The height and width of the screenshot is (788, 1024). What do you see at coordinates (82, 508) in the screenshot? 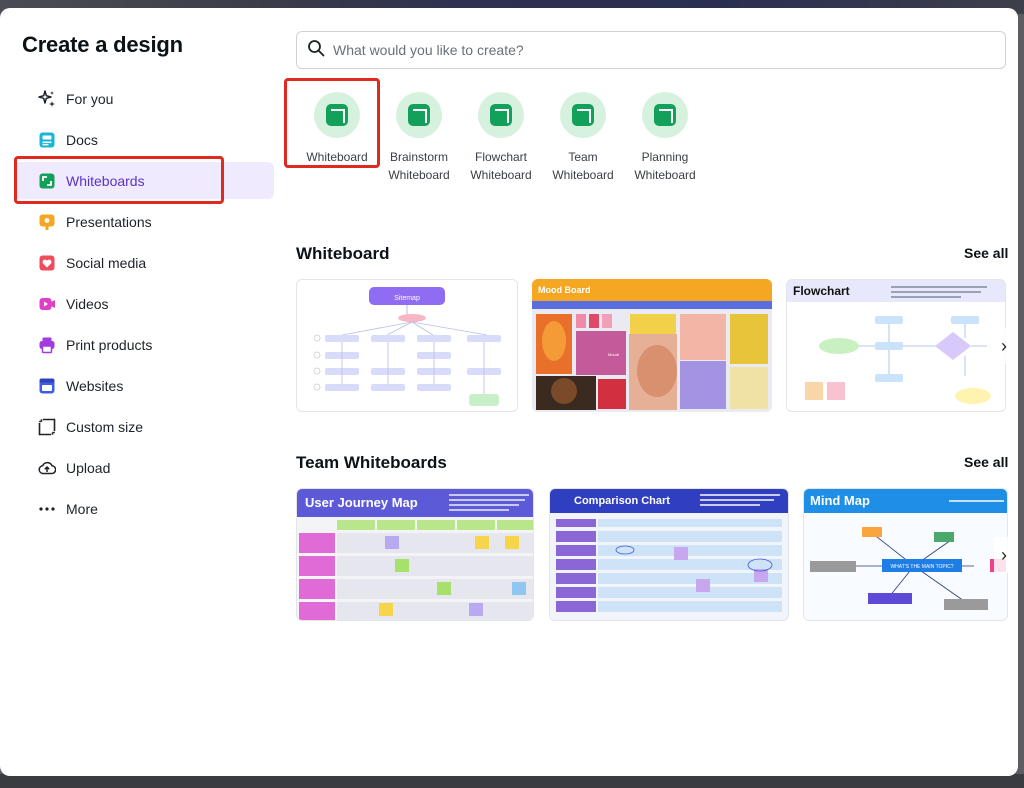
I see `sidebar-item-label: More` at bounding box center [82, 508].